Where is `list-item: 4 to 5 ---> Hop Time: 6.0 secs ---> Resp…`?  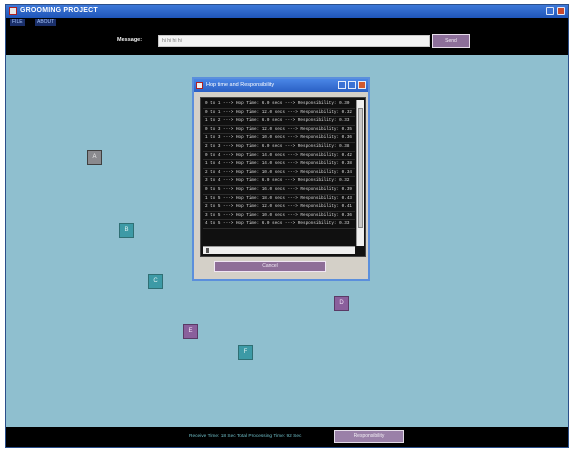 list-item: 4 to 5 ---> Hop Time: 6.0 secs ---> Resp… is located at coordinates (279, 224).